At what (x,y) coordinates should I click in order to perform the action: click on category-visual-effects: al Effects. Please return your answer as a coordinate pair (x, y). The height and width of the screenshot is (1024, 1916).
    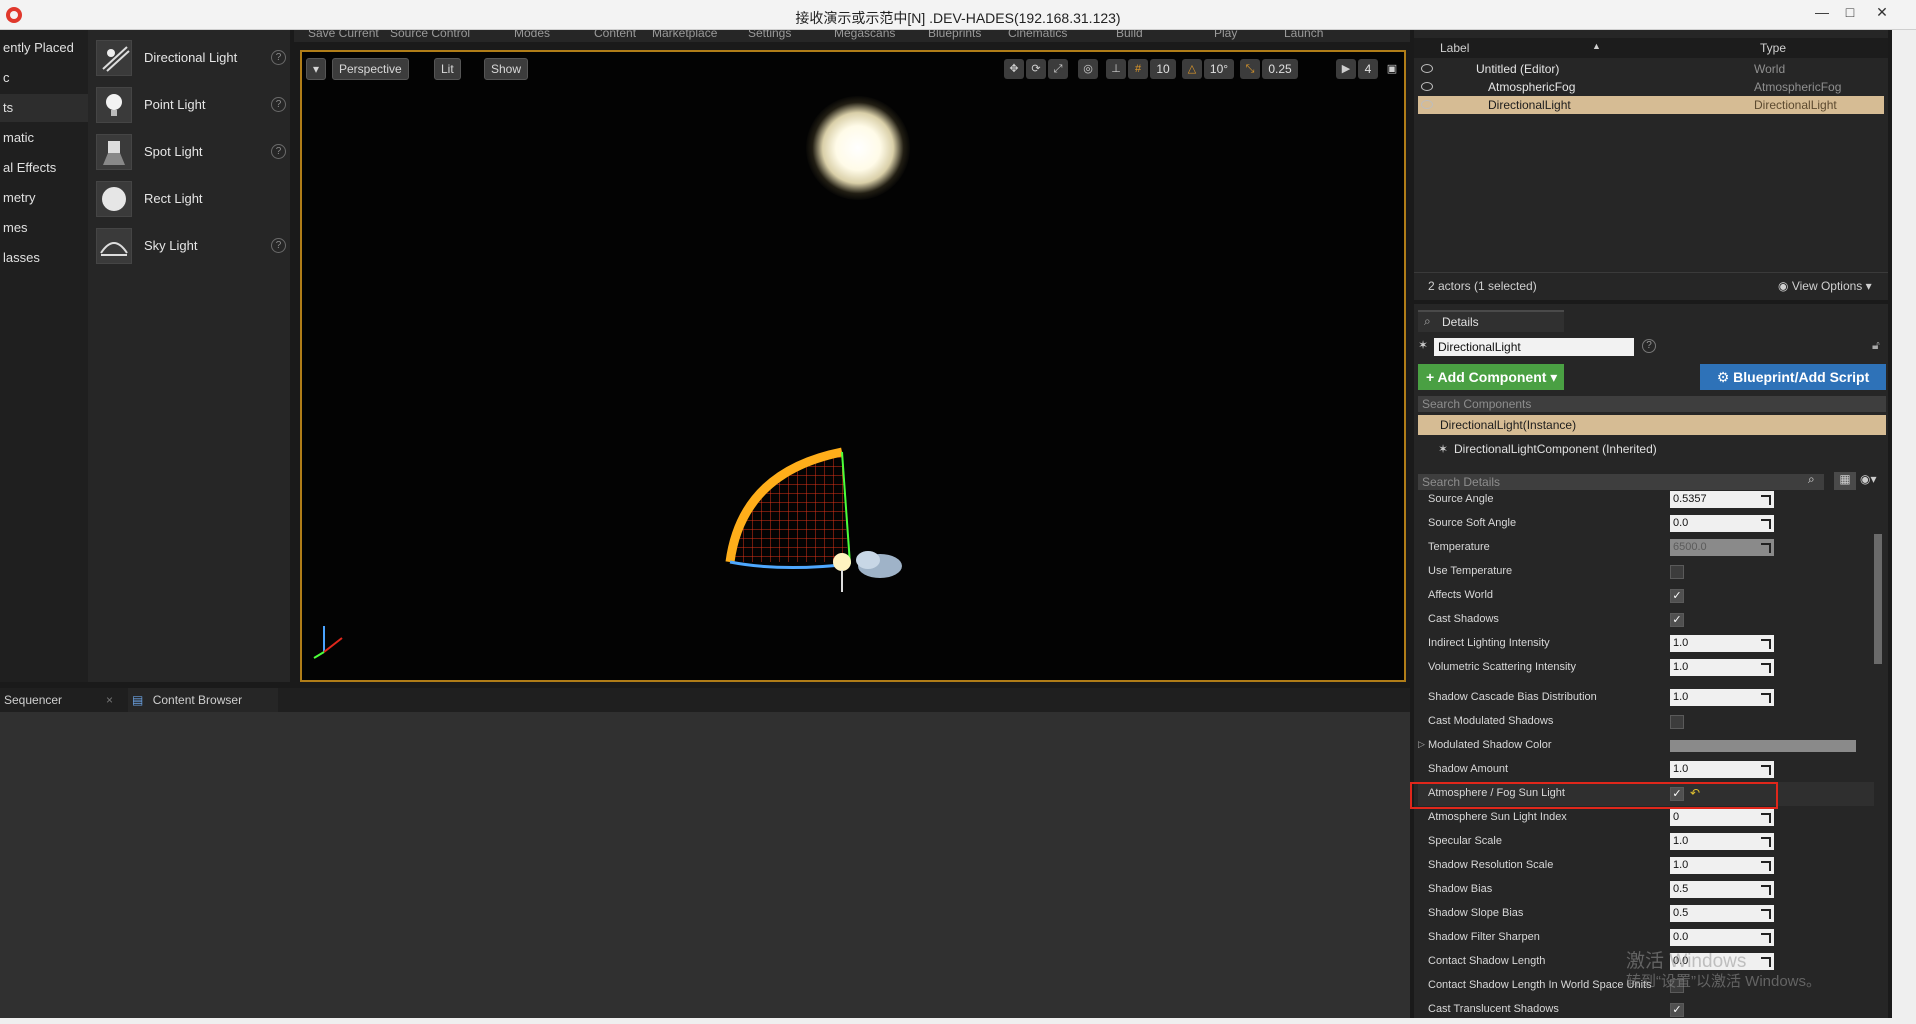
    Looking at the image, I should click on (44, 168).